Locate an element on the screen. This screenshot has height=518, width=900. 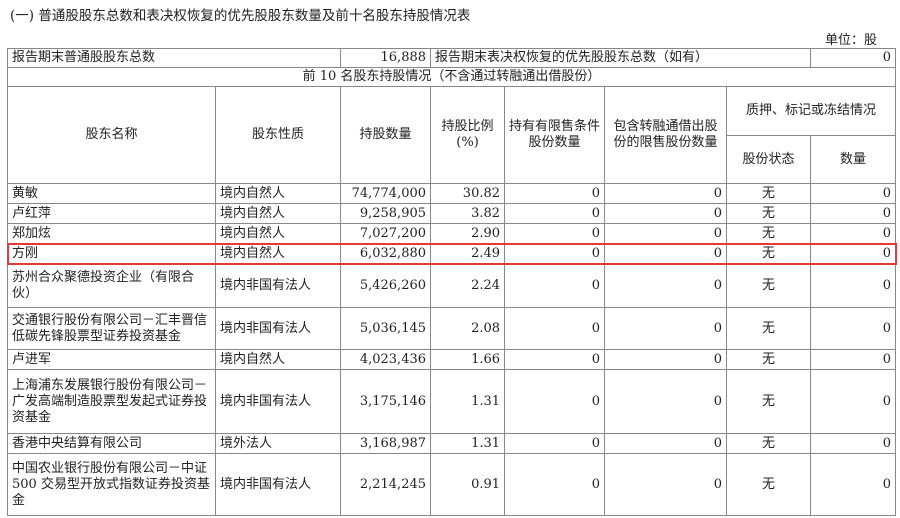
header-name: 股东名称 is located at coordinates (111, 135).